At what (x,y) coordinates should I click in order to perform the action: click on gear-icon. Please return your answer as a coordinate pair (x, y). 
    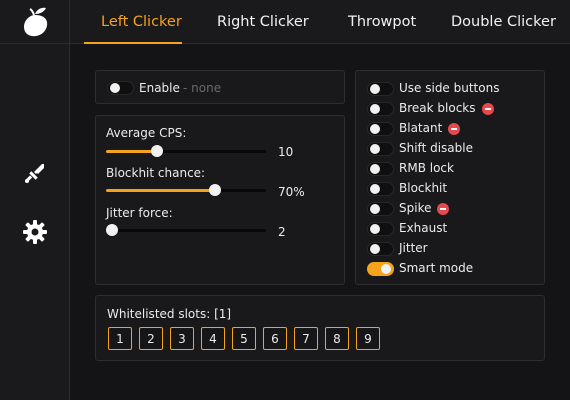
    Looking at the image, I should click on (35, 232).